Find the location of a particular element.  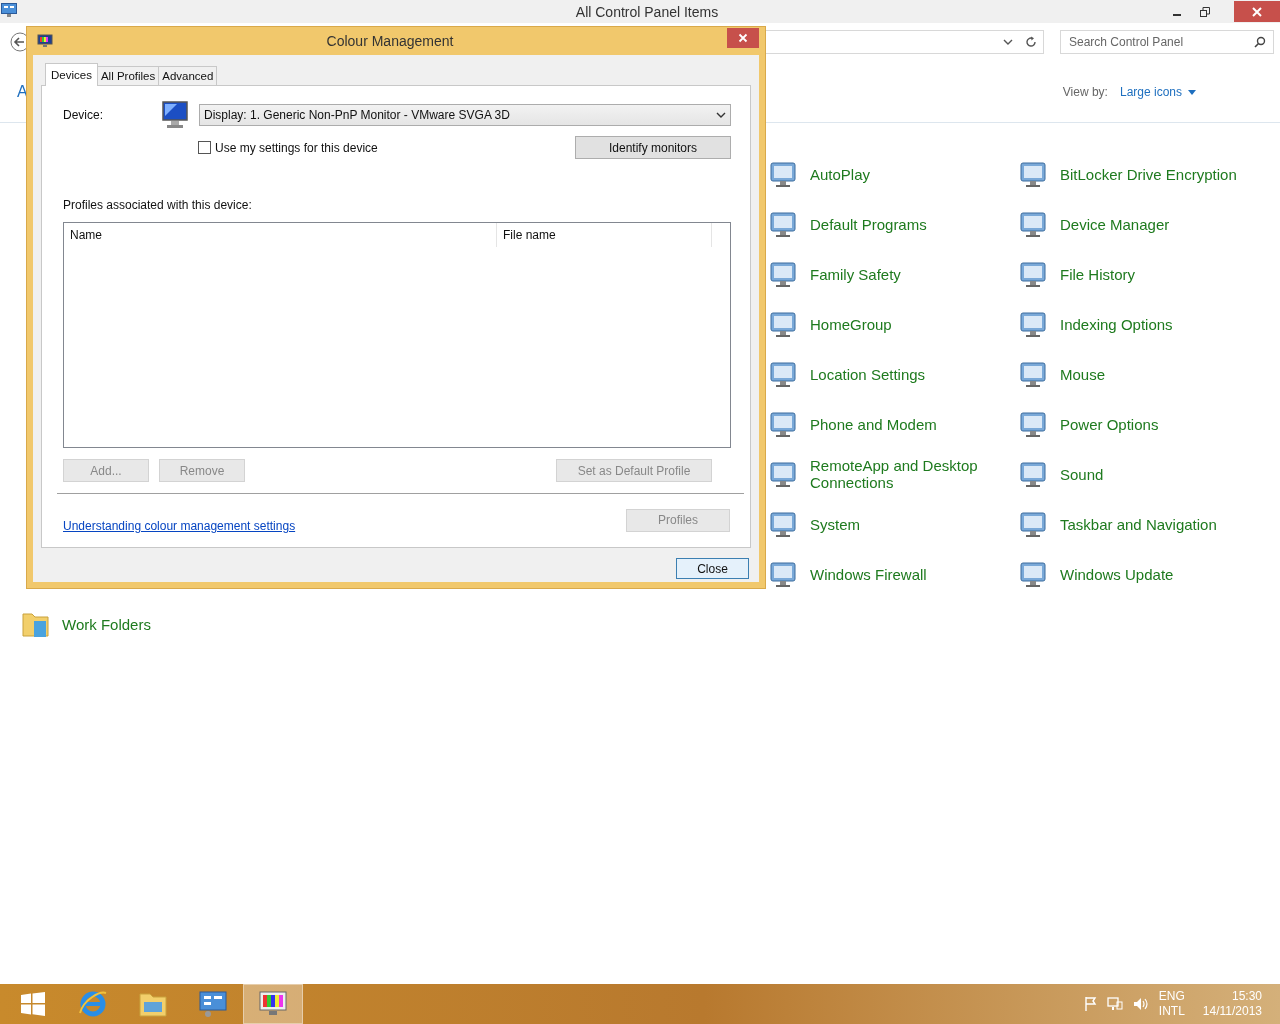

control-panel-item: Family Safety is located at coordinates (893, 274).